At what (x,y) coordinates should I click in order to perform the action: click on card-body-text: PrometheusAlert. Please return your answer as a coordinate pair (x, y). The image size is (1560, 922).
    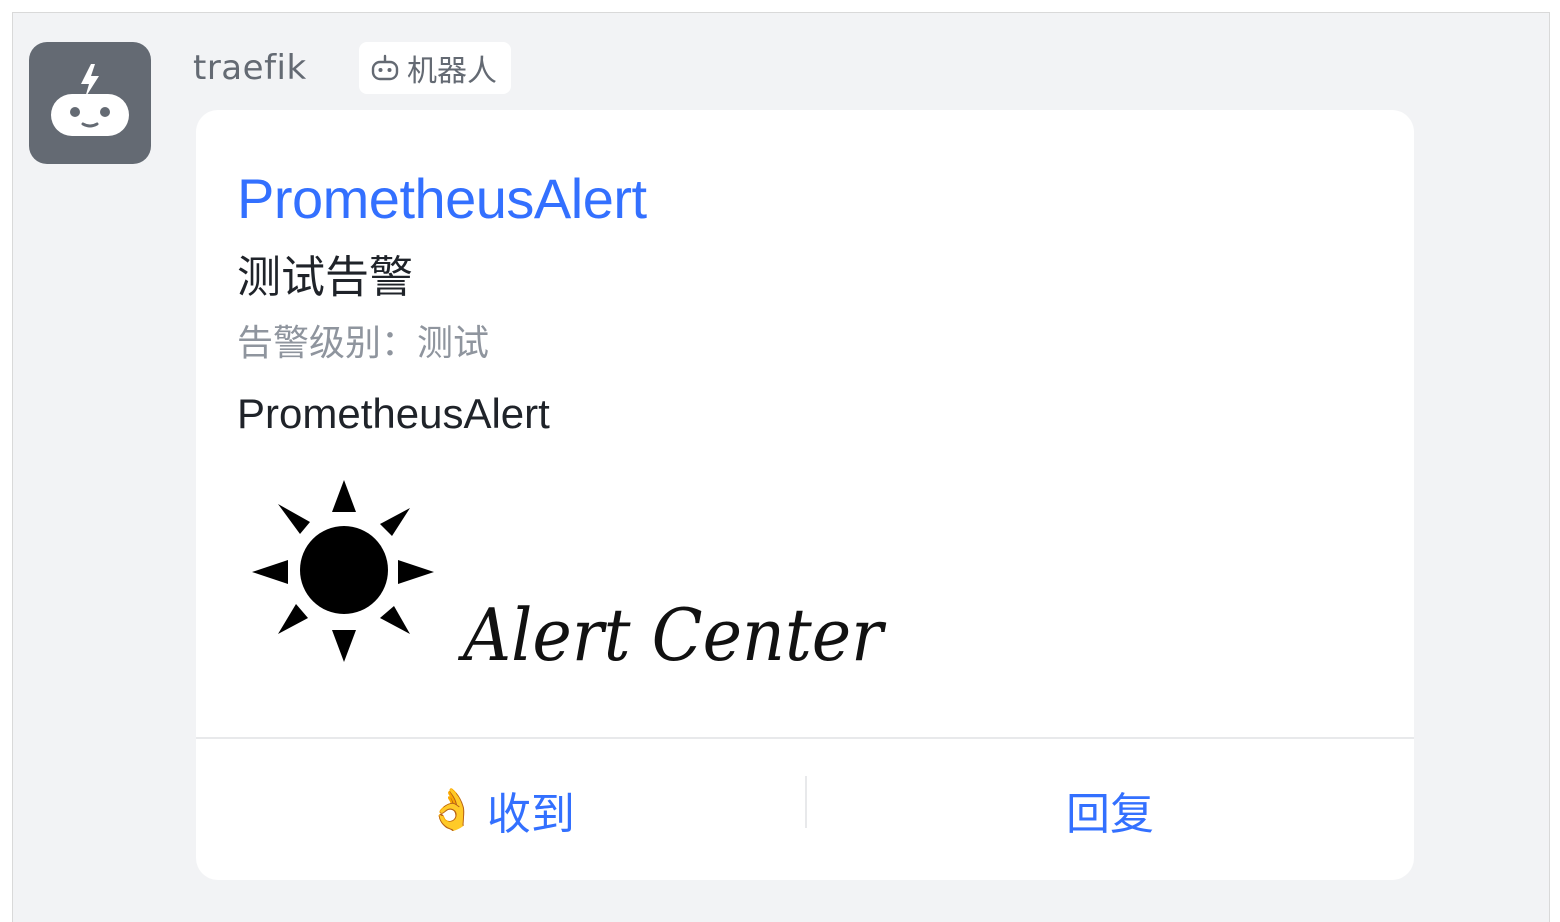
    Looking at the image, I should click on (393, 413).